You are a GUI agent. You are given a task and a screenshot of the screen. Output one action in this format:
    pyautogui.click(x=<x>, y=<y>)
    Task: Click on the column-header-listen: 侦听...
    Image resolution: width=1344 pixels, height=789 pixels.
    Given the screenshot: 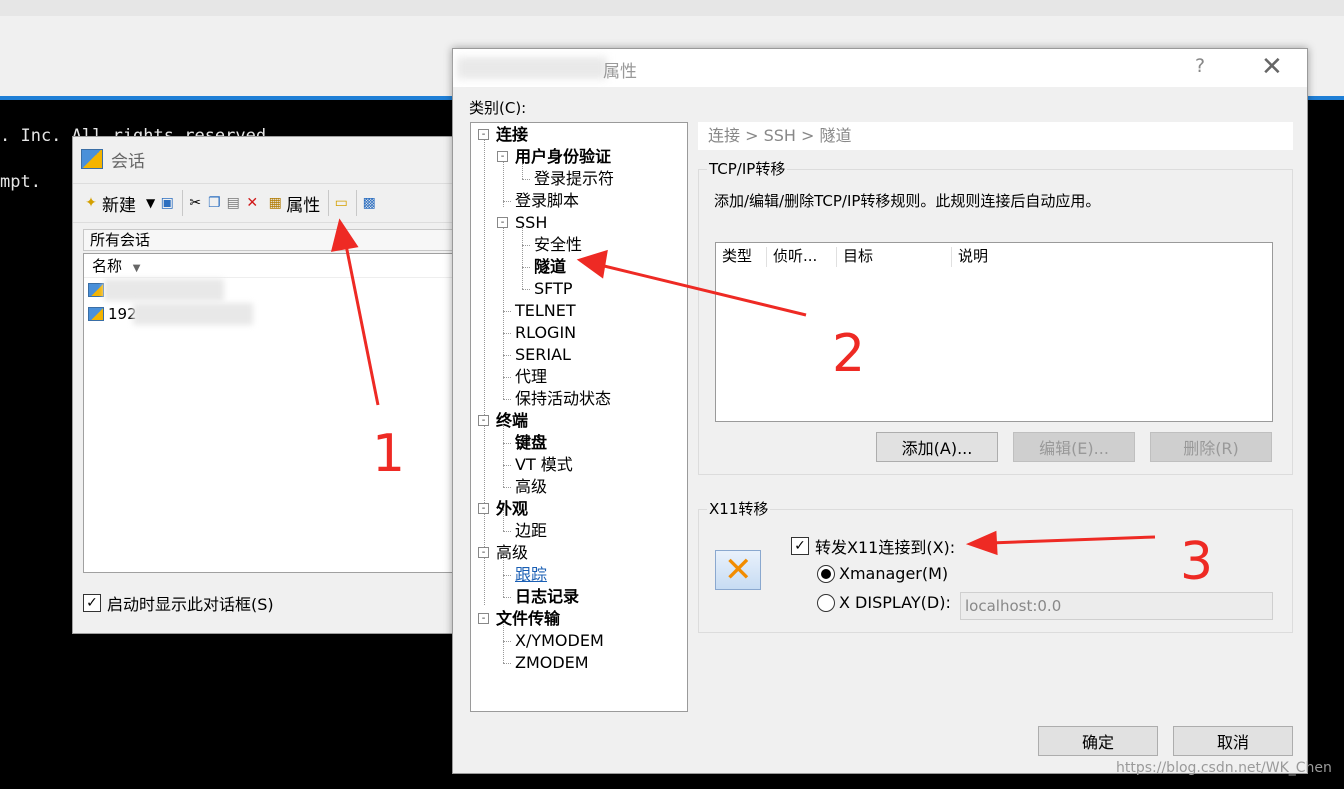 What is the action you would take?
    pyautogui.click(x=792, y=256)
    